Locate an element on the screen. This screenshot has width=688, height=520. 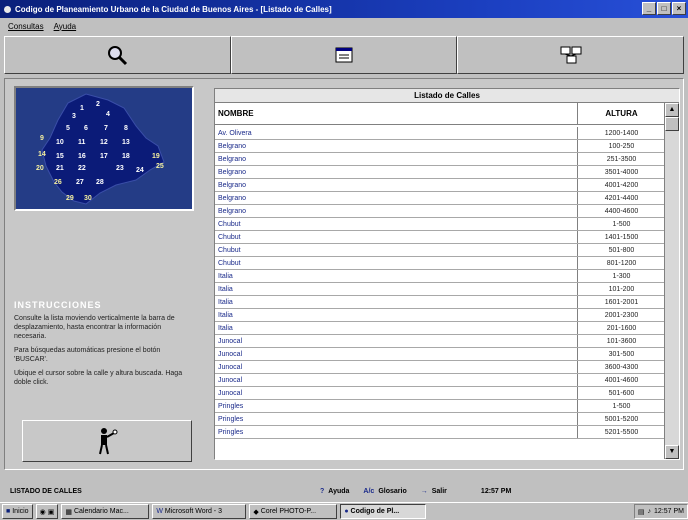
district-18: 18 is located at coordinates (126, 156).